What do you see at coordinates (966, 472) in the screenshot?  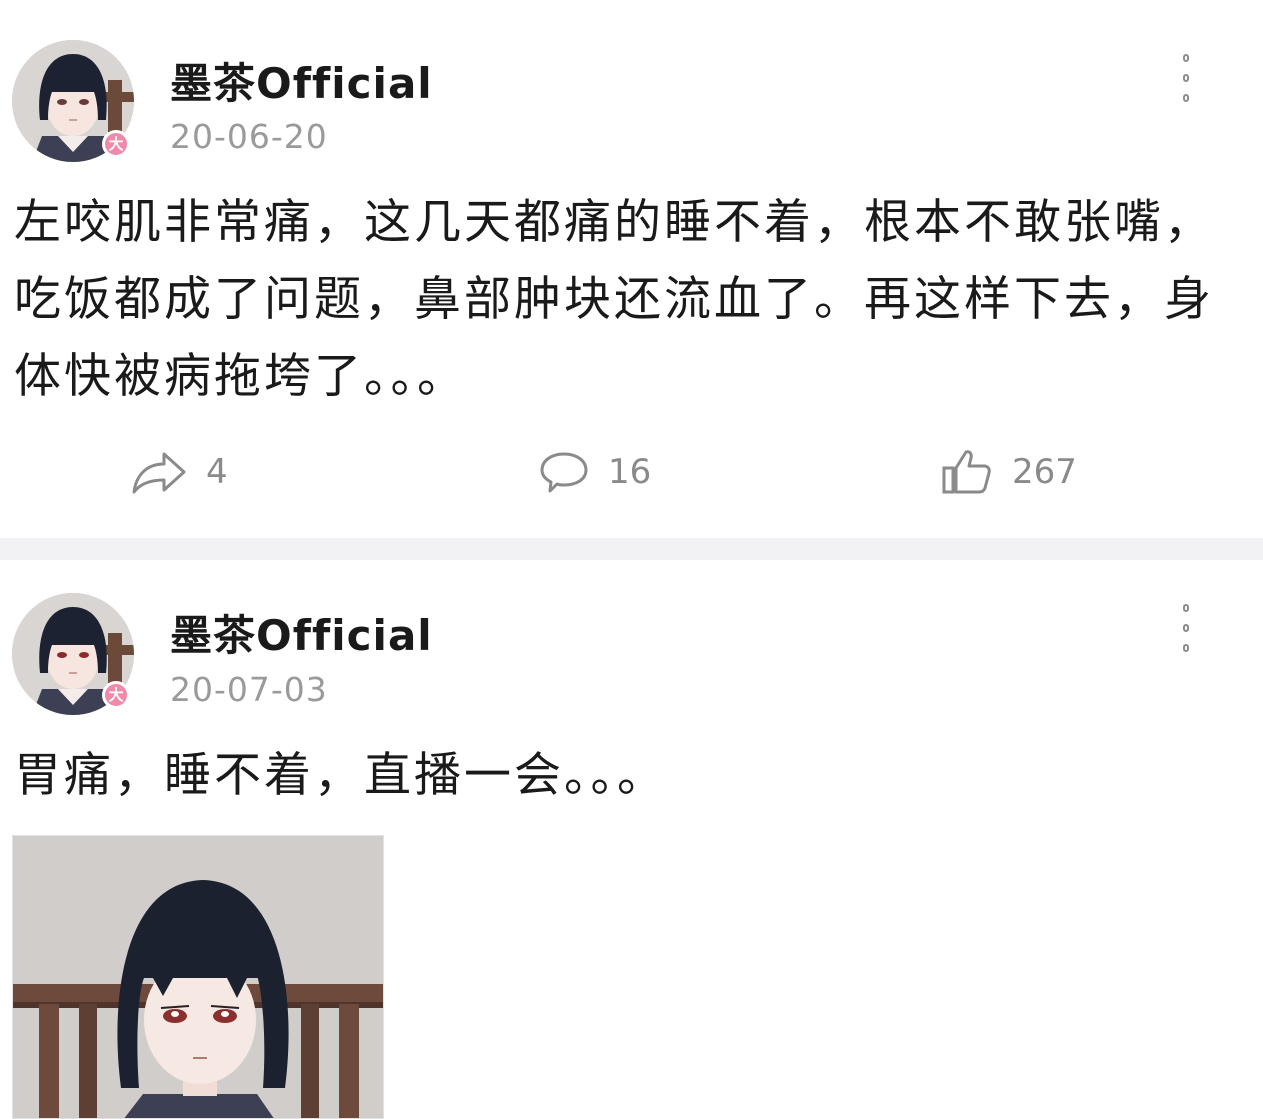 I see `thumbs-up-icon` at bounding box center [966, 472].